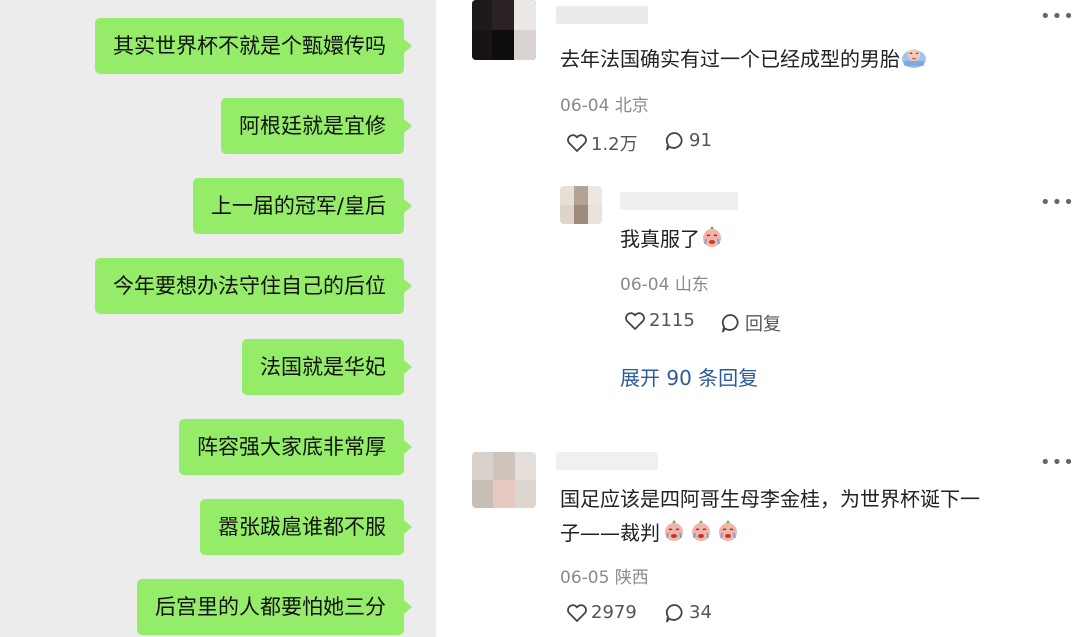 Image resolution: width=1080 pixels, height=637 pixels. I want to click on comment-text-line: 国足应该是四阿哥生母李金桂，为世界杯诞下一, so click(770, 499).